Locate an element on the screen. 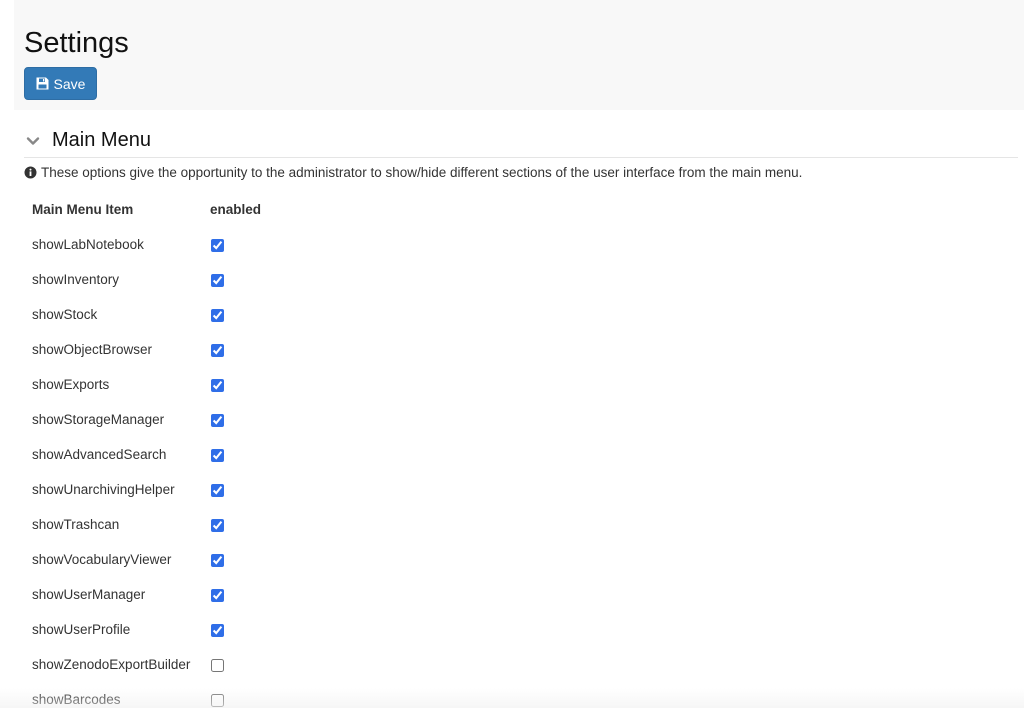 This screenshot has height=717, width=1024. column-header-enabled: enabled is located at coordinates (236, 209).